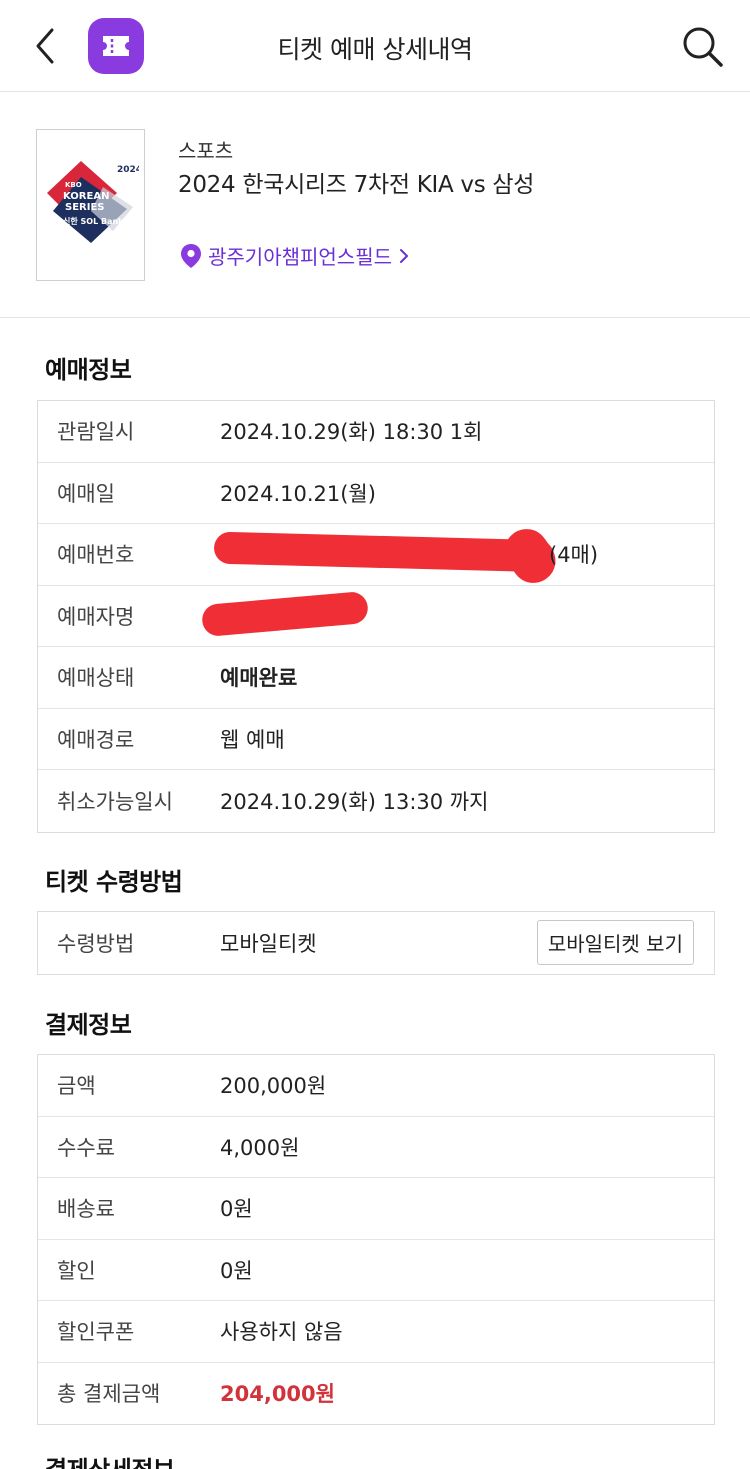  I want to click on table-row: 금액 200,000원, so click(376, 1086).